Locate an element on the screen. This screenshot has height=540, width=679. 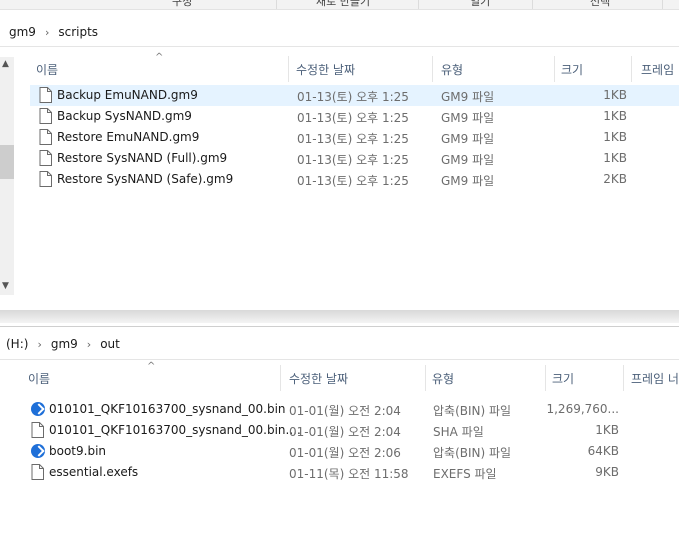
column-header-row: ^ 이름 수정한 날짜 유형 크기 프레임 너 is located at coordinates (350, 376).